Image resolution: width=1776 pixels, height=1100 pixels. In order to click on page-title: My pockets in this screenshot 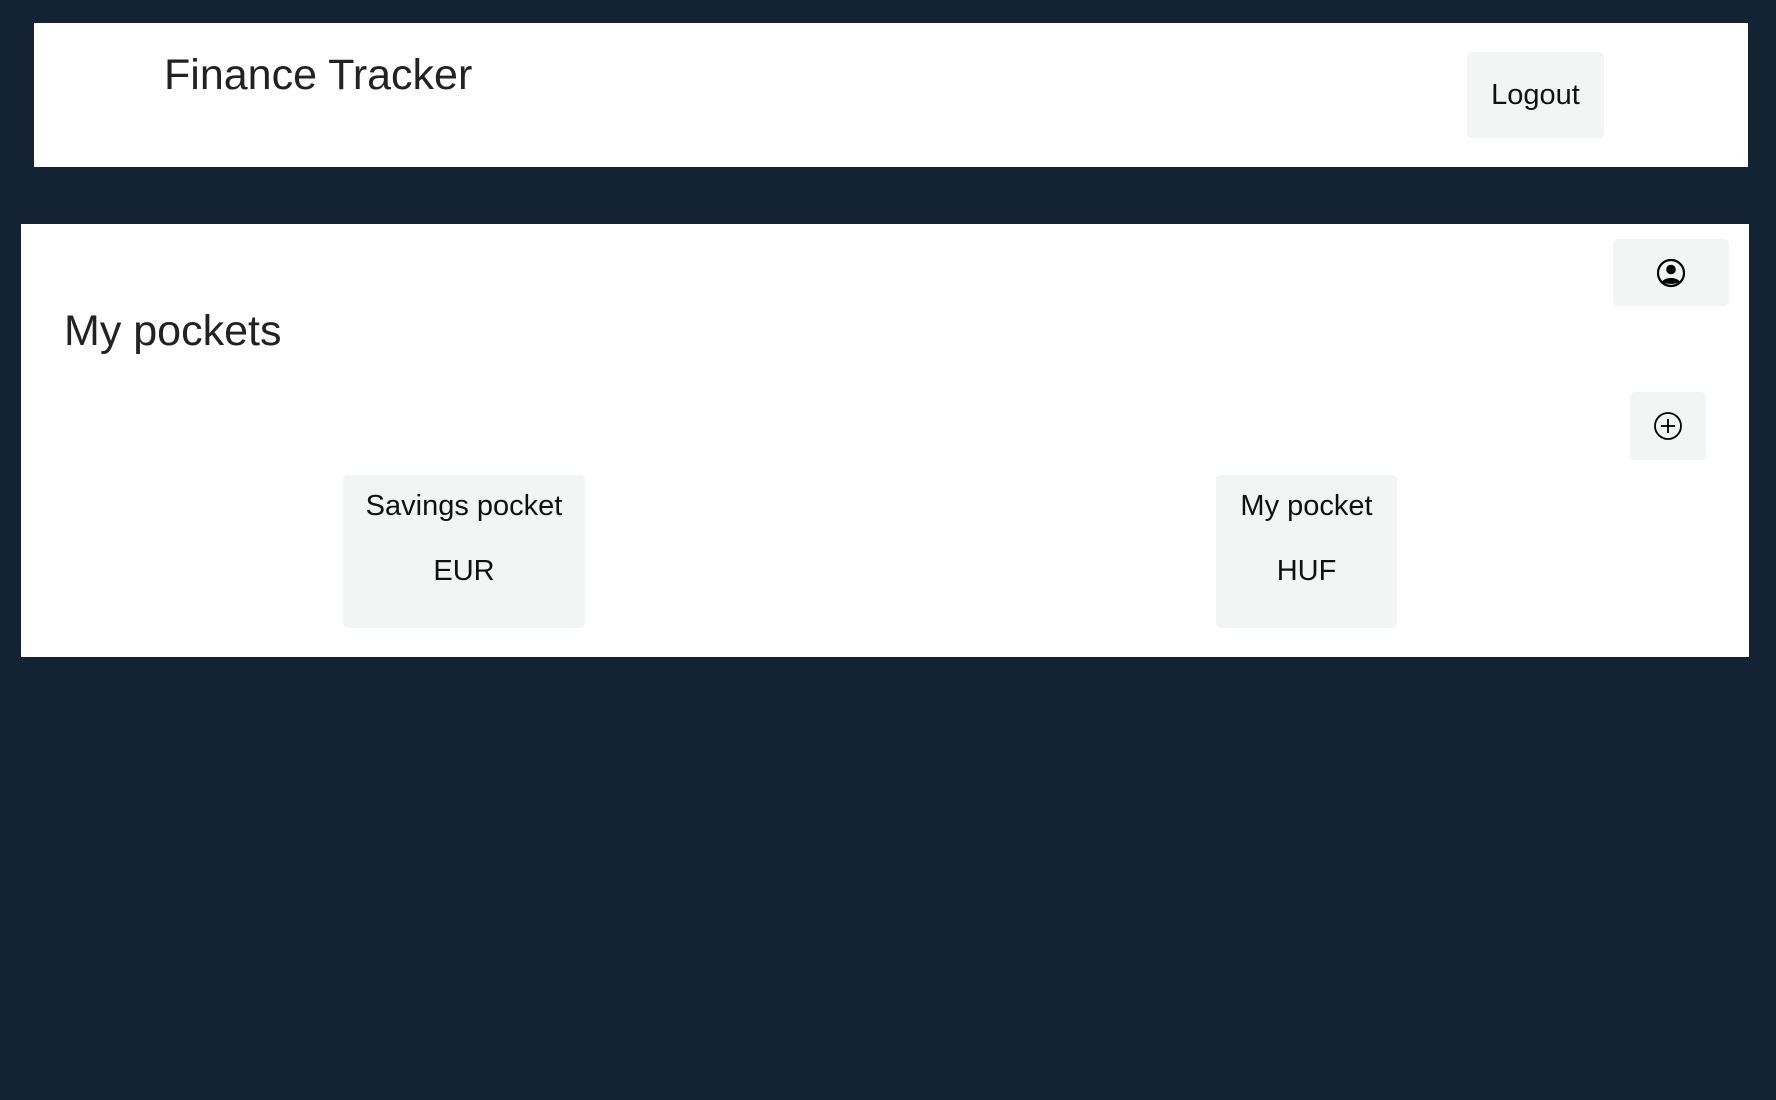, I will do `click(173, 331)`.